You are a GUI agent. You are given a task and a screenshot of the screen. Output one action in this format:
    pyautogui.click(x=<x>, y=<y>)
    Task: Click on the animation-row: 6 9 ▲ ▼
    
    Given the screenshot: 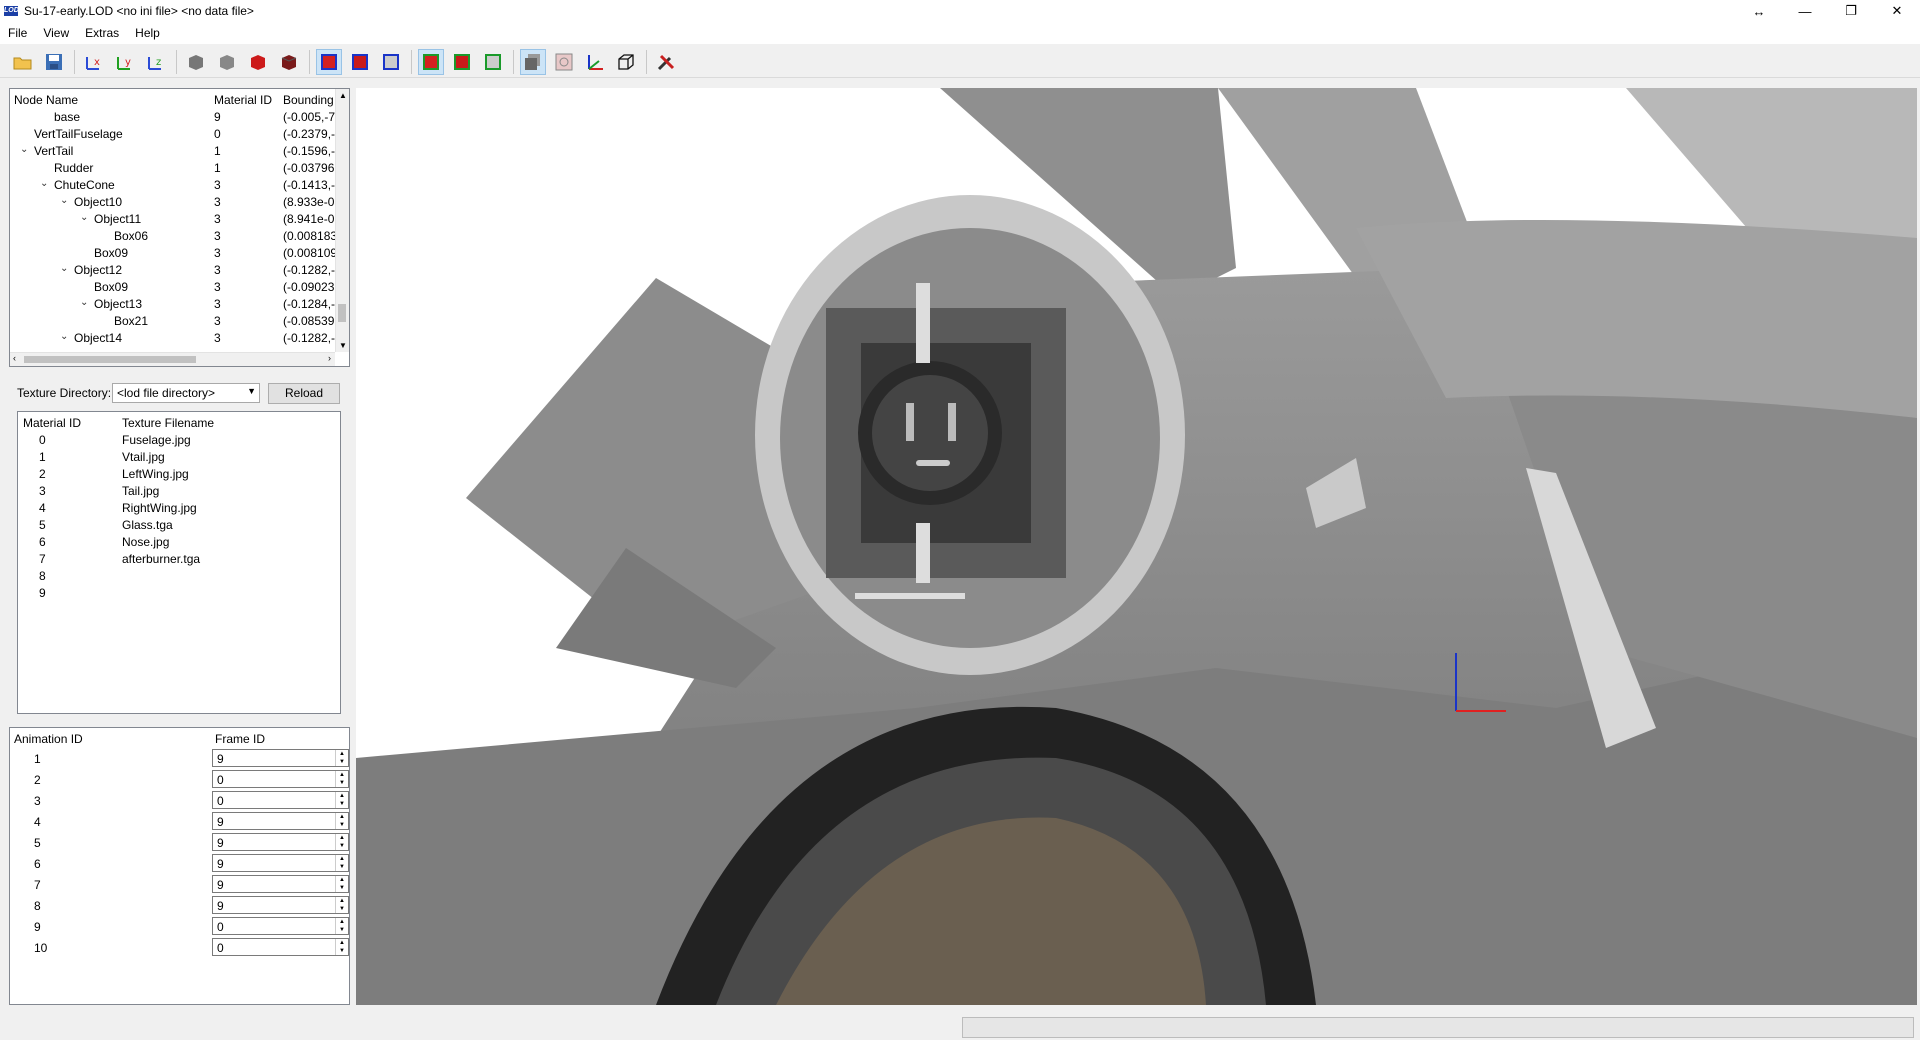 What is the action you would take?
    pyautogui.click(x=179, y=864)
    